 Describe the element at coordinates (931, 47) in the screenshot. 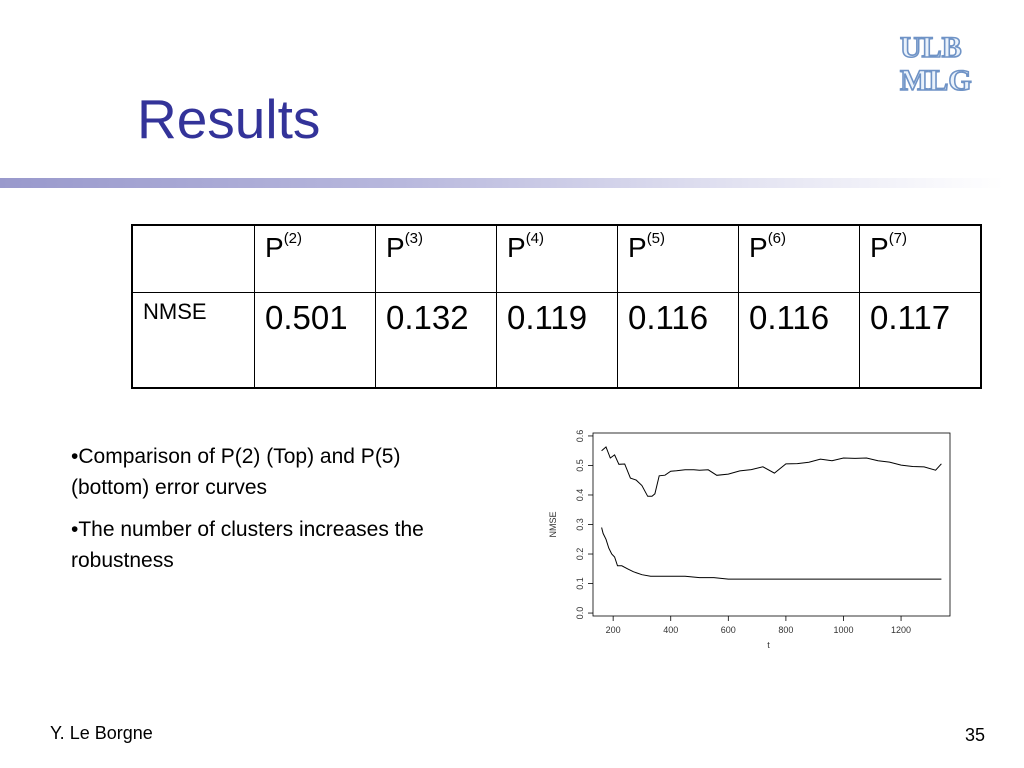

I see `logo-text-ulb: ULB` at that location.